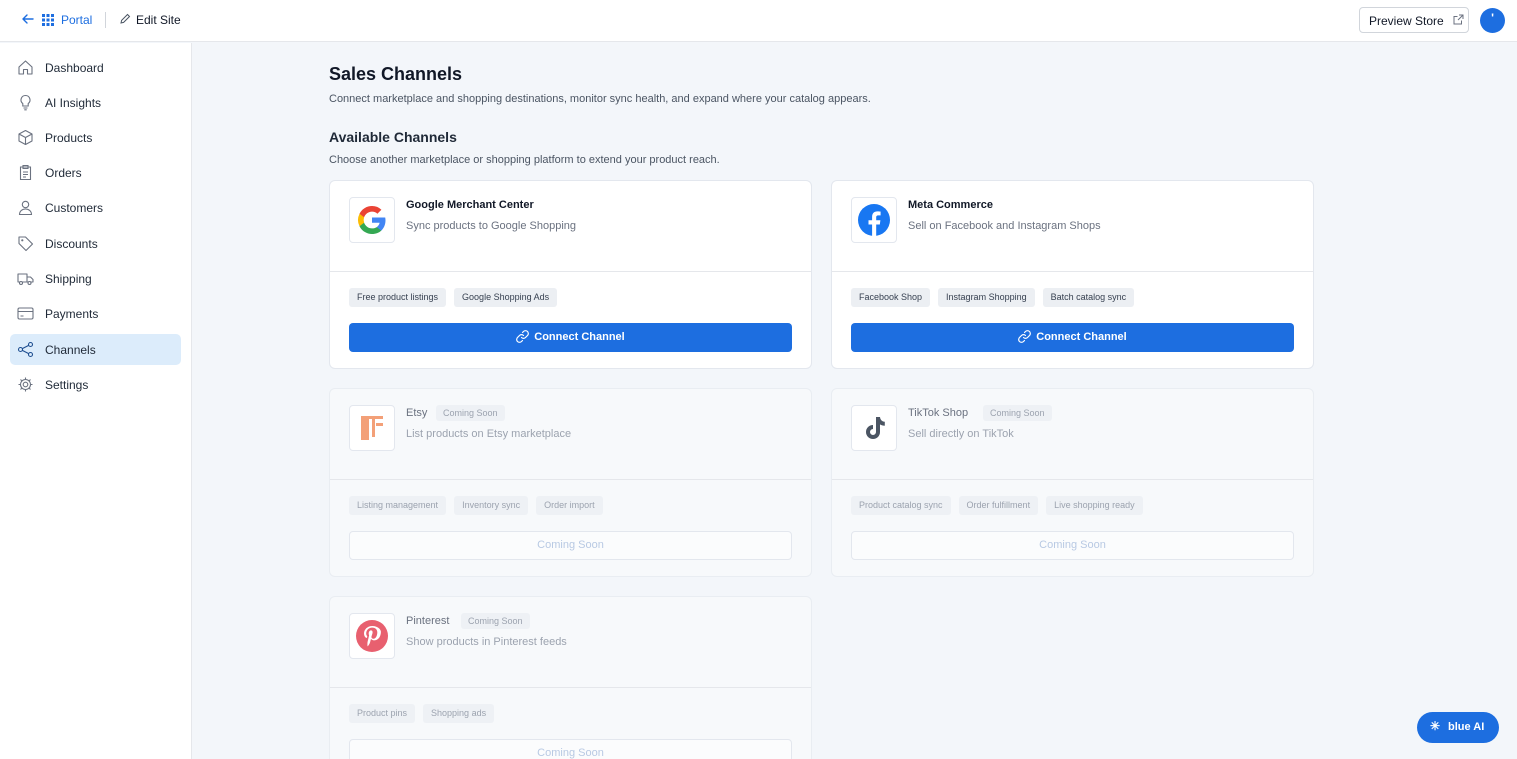  I want to click on tiktok-logo-icon, so click(875, 428).